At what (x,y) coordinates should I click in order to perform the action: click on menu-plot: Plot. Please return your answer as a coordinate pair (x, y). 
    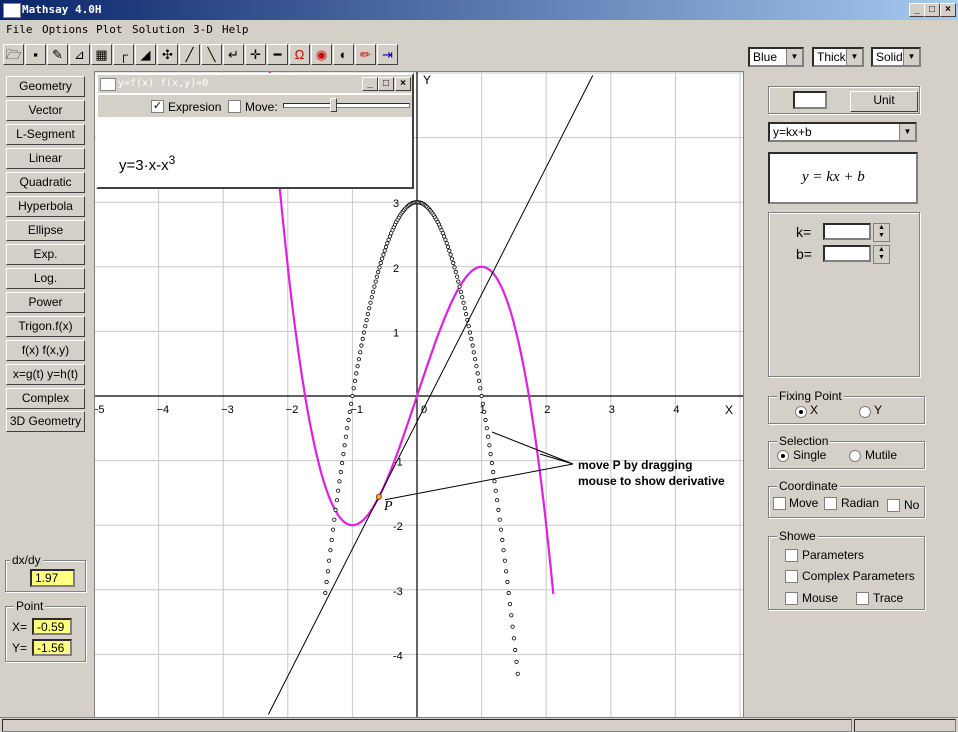
    Looking at the image, I should click on (109, 29).